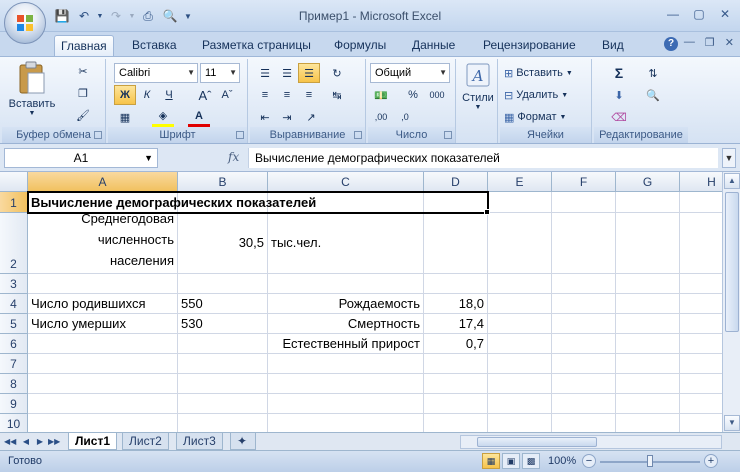 This screenshot has height=472, width=740. I want to click on font-color-icon: A, so click(199, 117).